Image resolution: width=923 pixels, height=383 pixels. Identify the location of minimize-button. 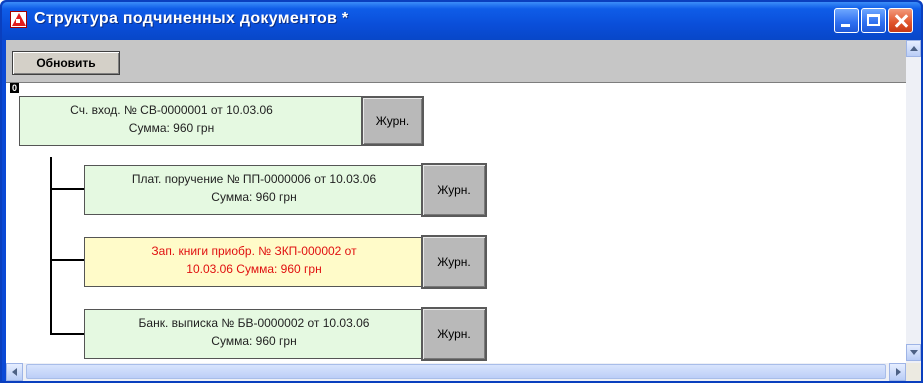
(846, 20).